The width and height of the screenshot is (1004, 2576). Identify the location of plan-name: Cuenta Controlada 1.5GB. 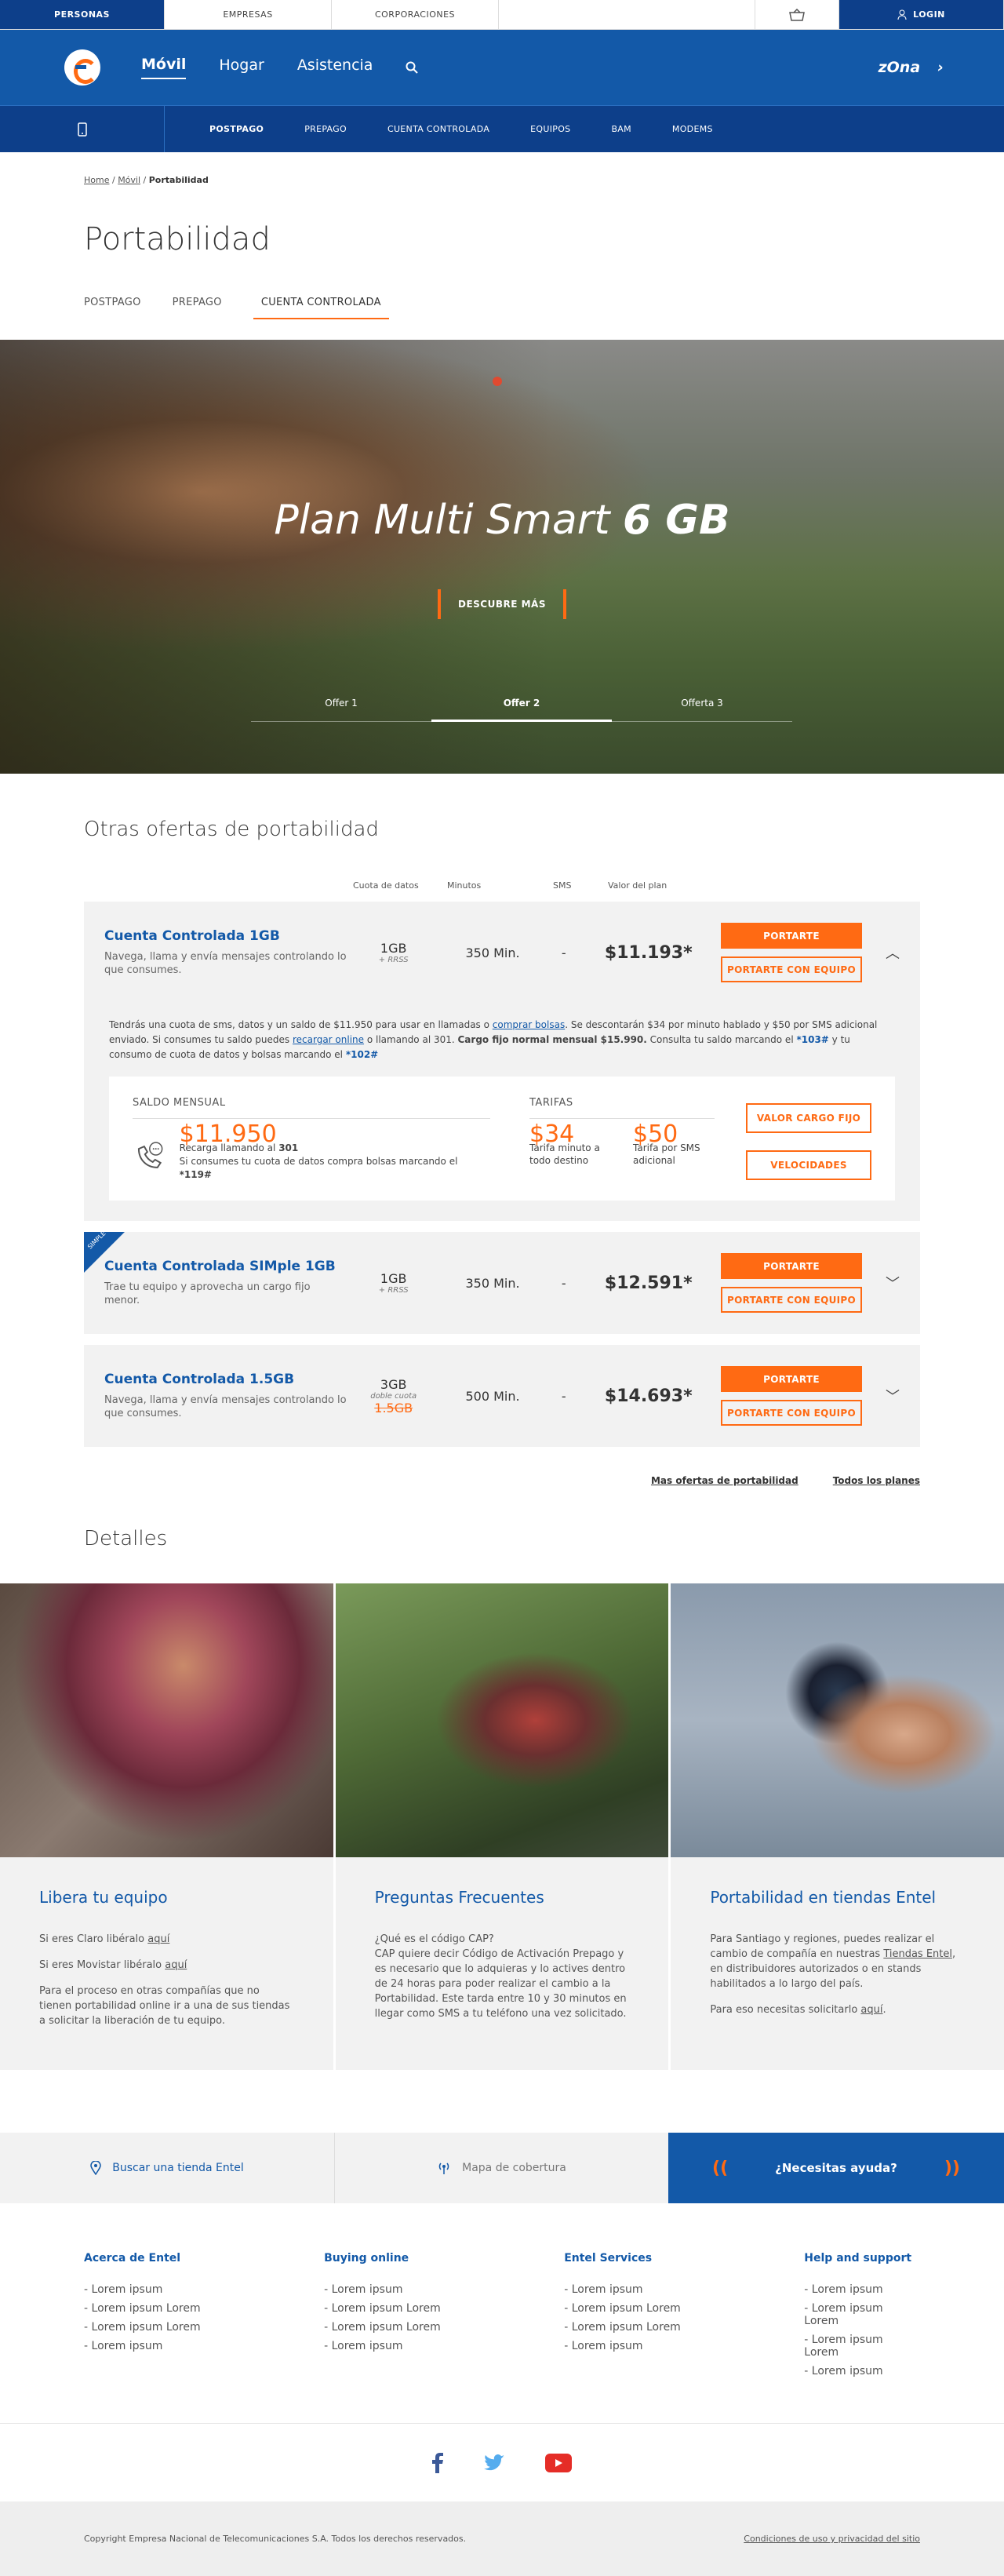
(199, 1379).